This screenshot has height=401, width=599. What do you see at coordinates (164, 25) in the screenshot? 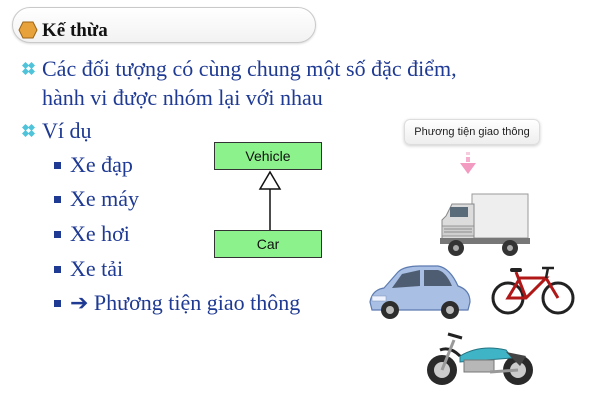
I see `slide-title-bar: Kế thừa` at bounding box center [164, 25].